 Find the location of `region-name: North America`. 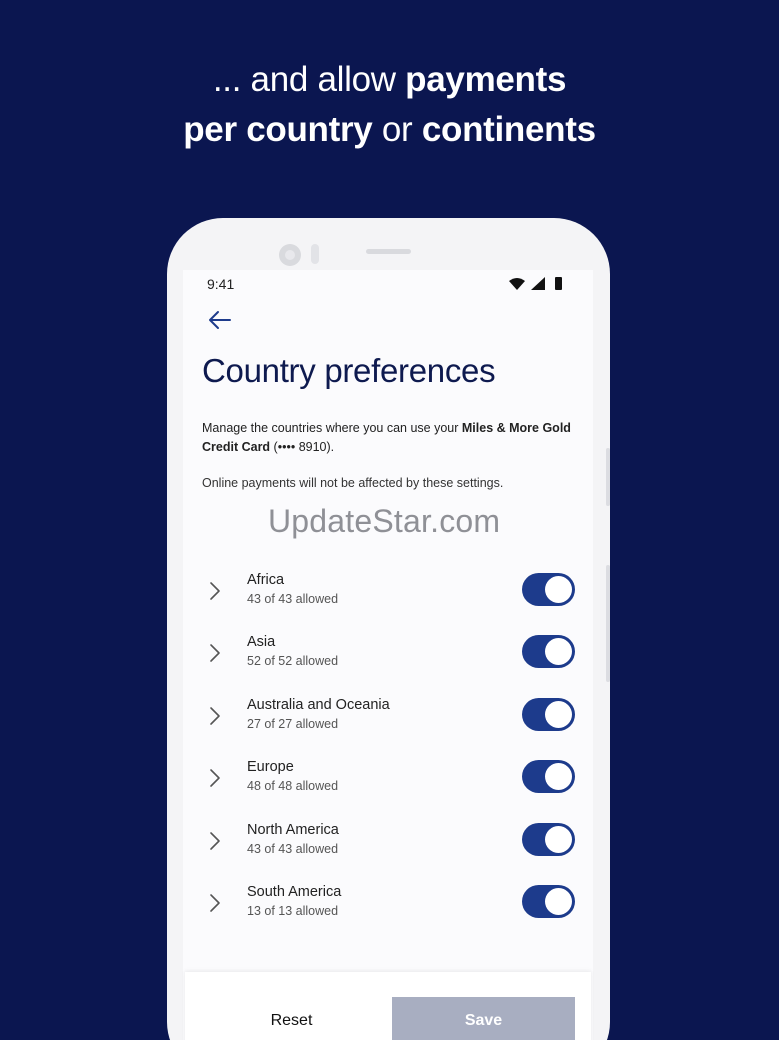

region-name: North America is located at coordinates (293, 829).